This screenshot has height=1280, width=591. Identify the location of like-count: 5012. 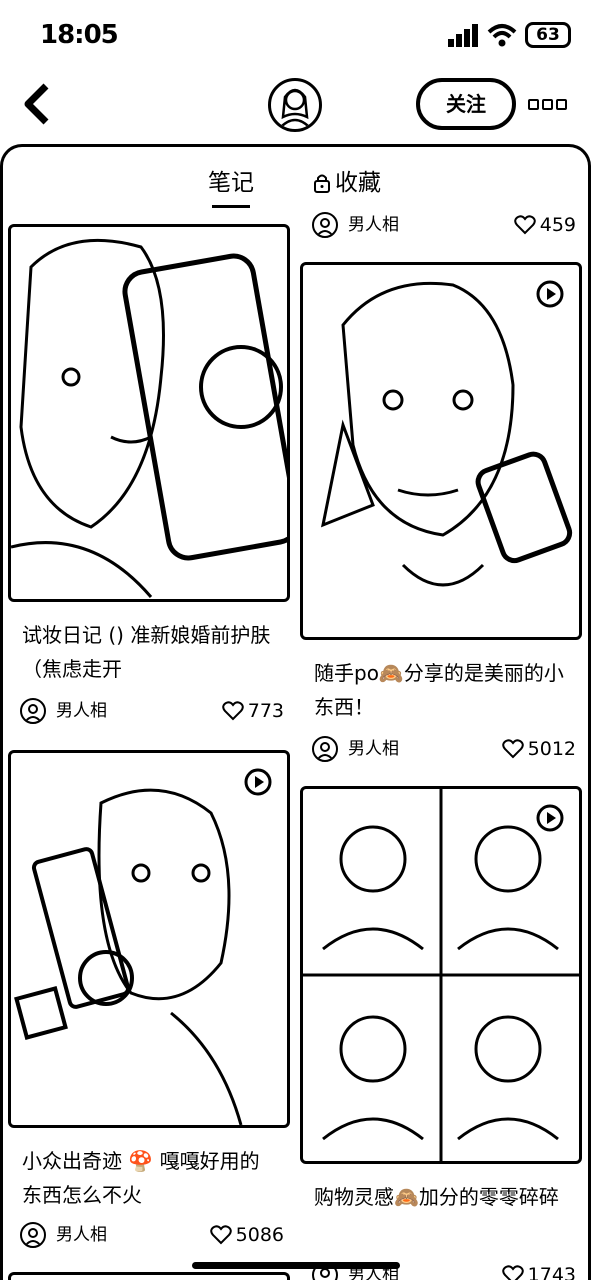
(551, 749).